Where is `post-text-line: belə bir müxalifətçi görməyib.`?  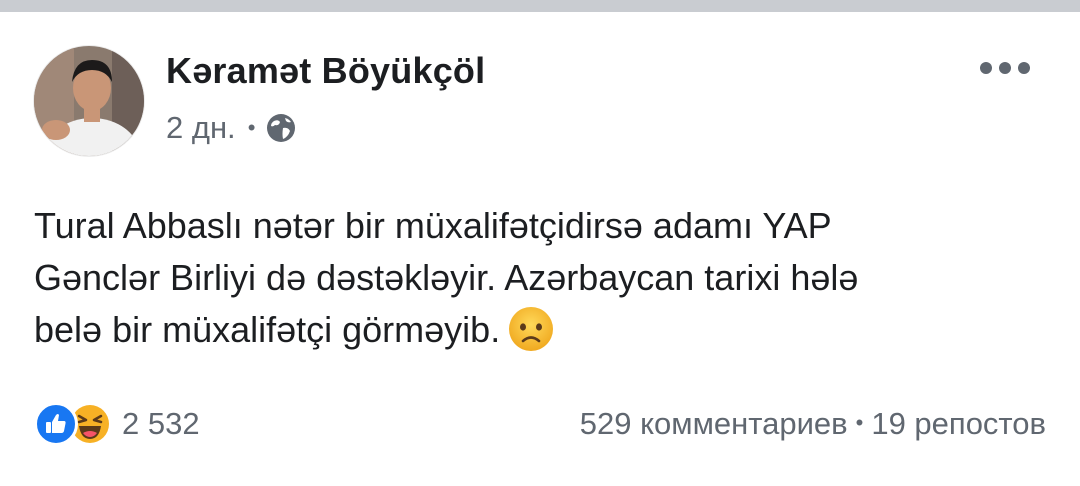
post-text-line: belə bir müxalifətçi görməyib. is located at coordinates (267, 329).